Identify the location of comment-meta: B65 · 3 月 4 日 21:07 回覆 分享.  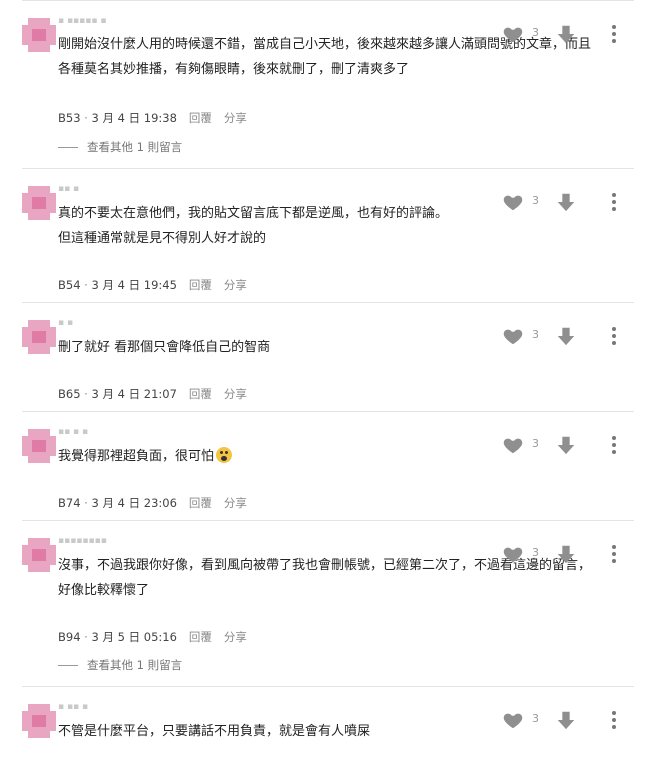
(152, 394).